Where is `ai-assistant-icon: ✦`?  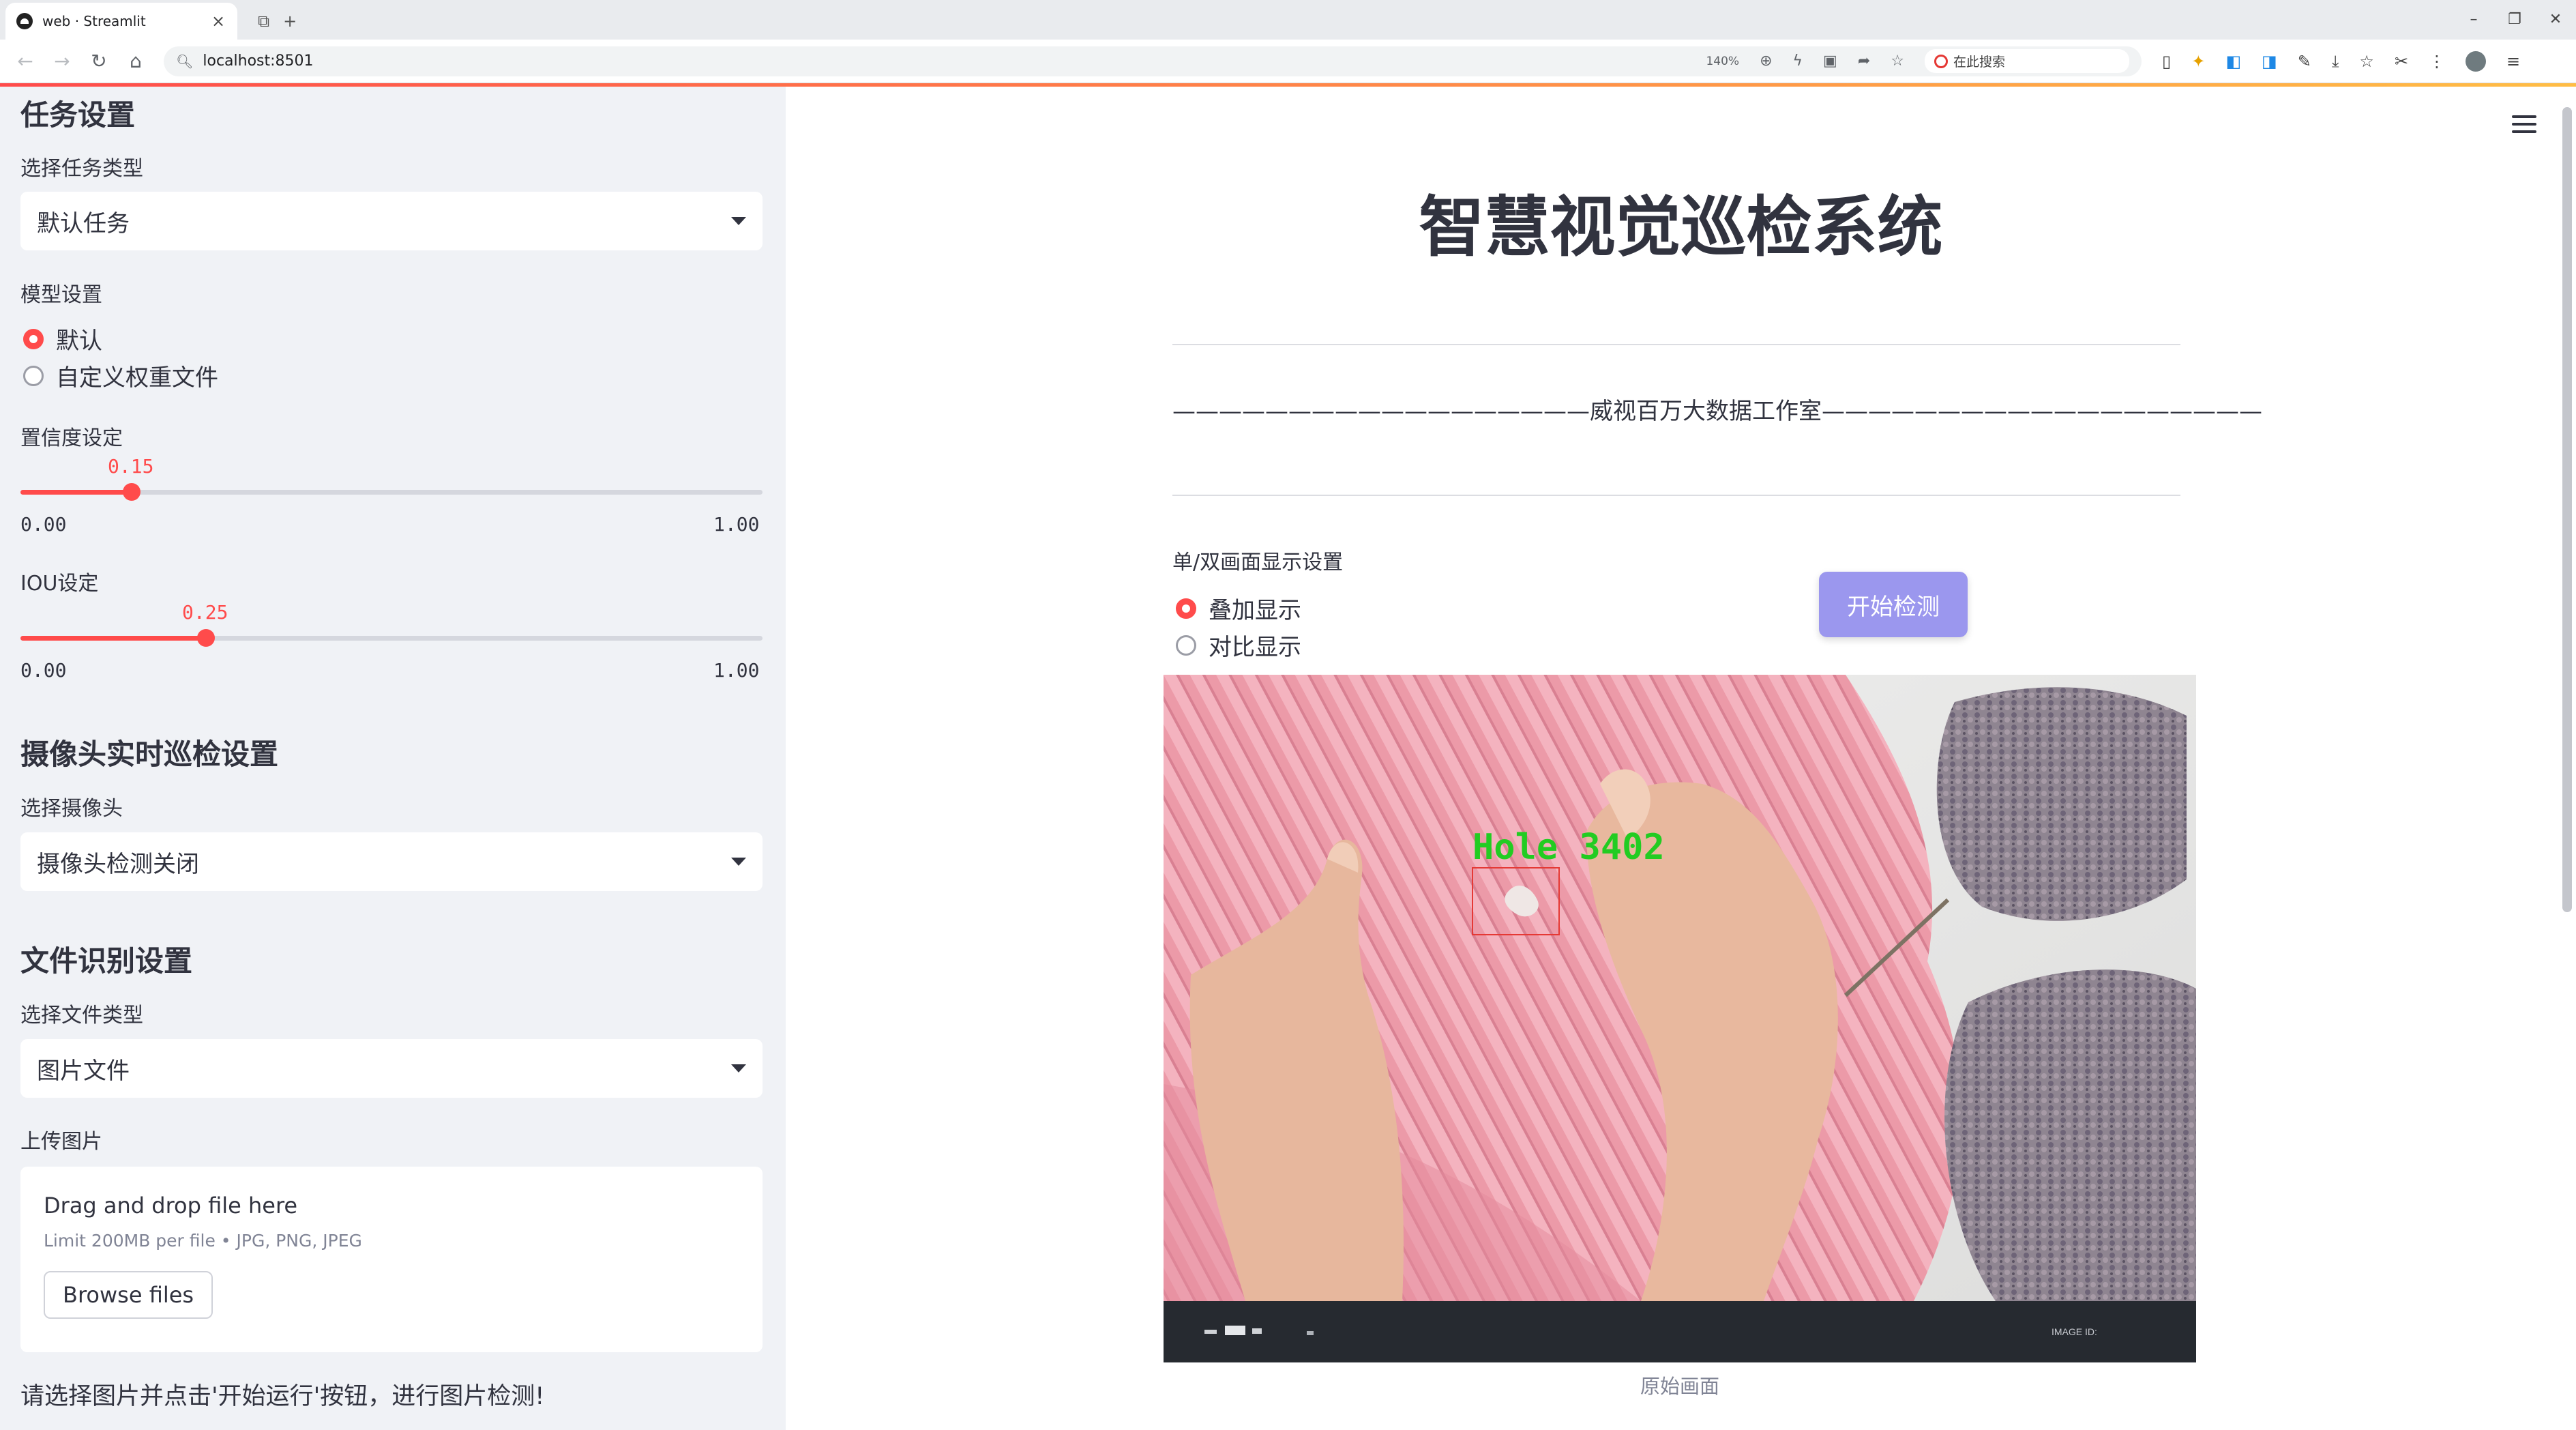
ai-assistant-icon: ✦ is located at coordinates (2198, 62).